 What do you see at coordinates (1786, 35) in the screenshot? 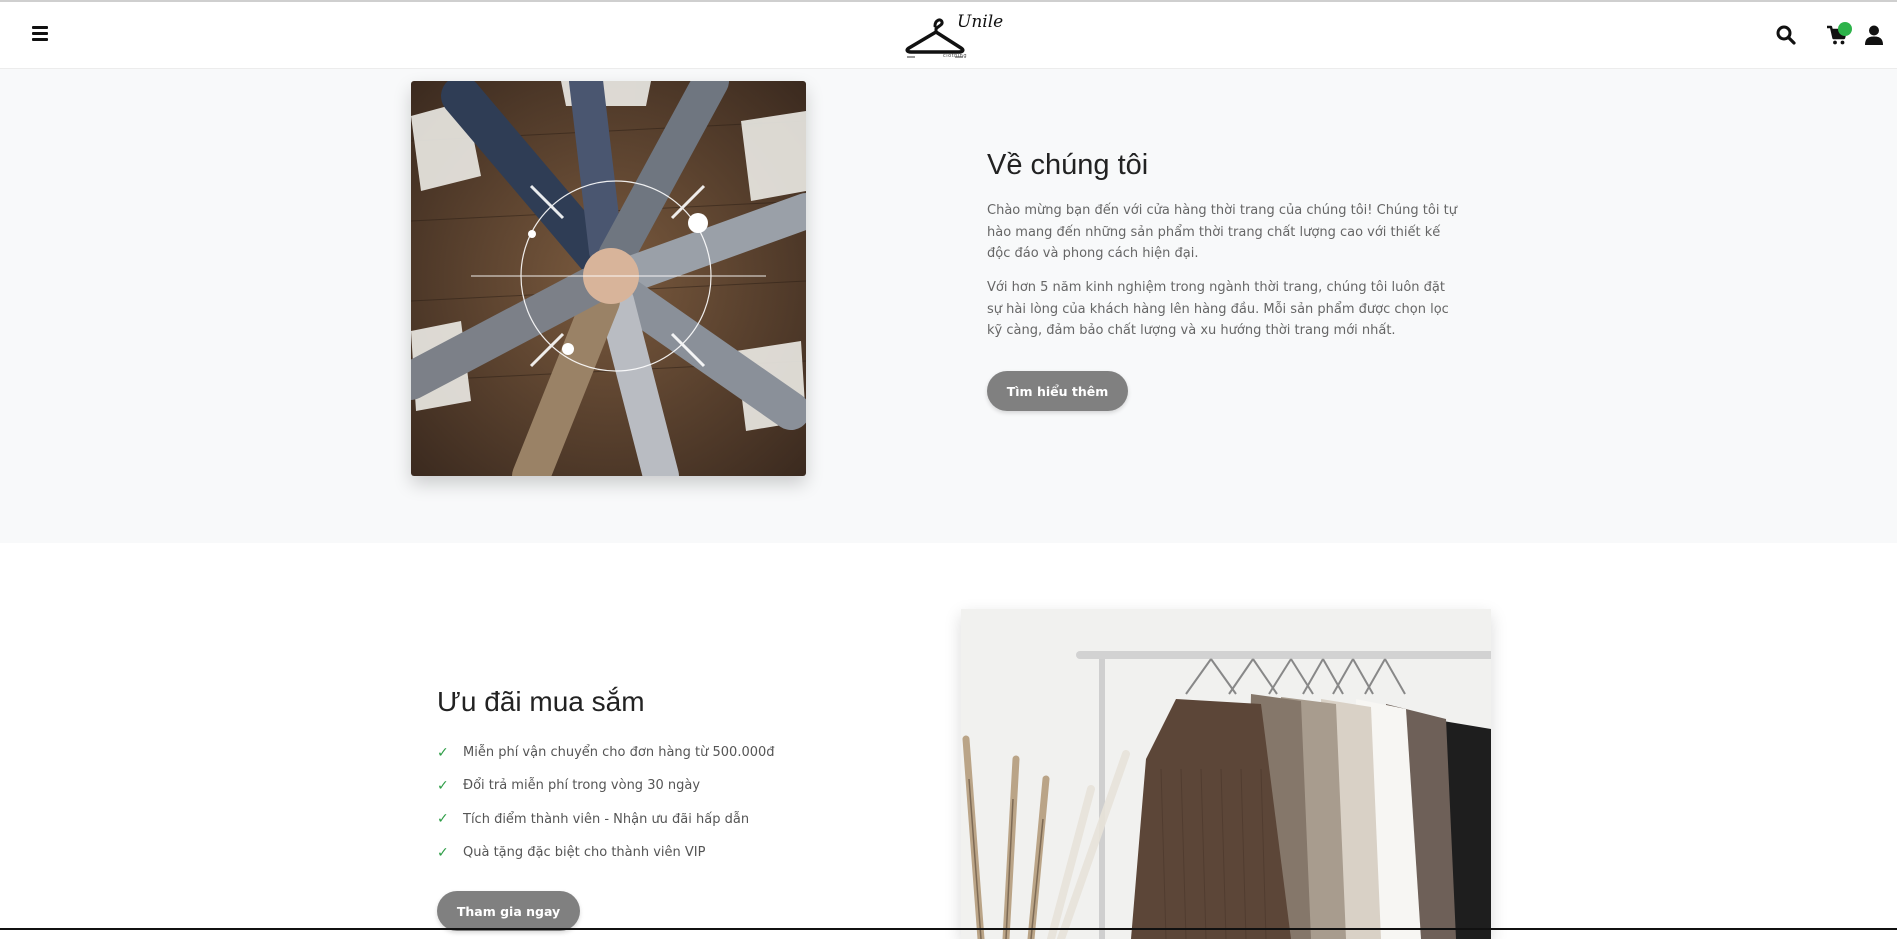
I see `search-icon` at bounding box center [1786, 35].